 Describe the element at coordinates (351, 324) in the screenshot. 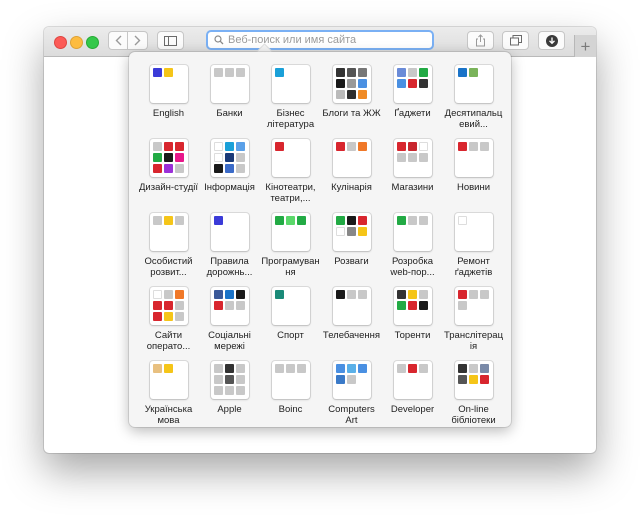

I see `favorite-folder: Телебачення` at that location.